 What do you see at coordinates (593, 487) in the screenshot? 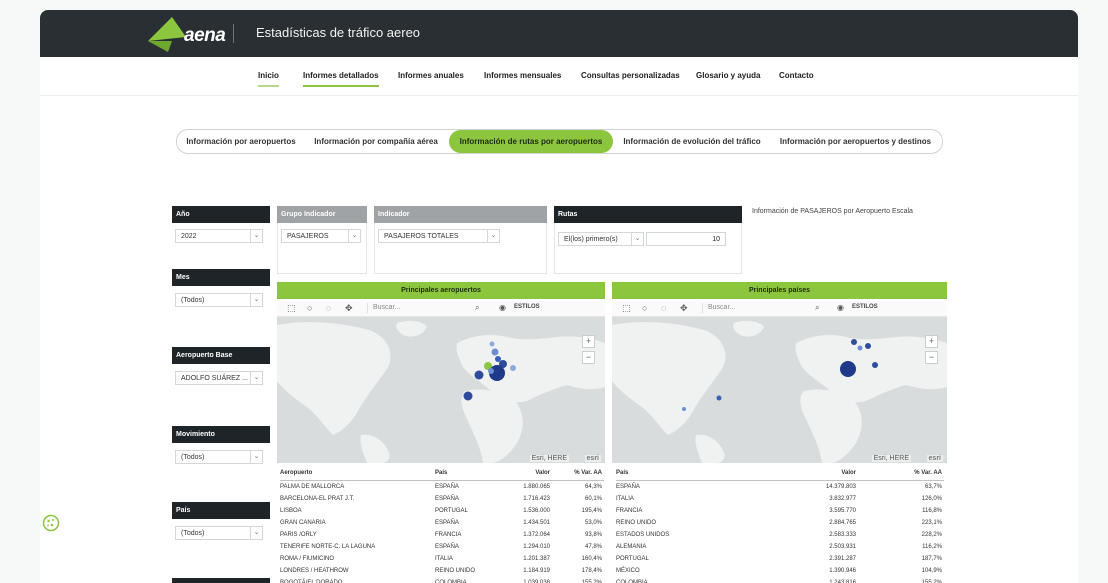
I see `airport-var: 64,3%` at bounding box center [593, 487].